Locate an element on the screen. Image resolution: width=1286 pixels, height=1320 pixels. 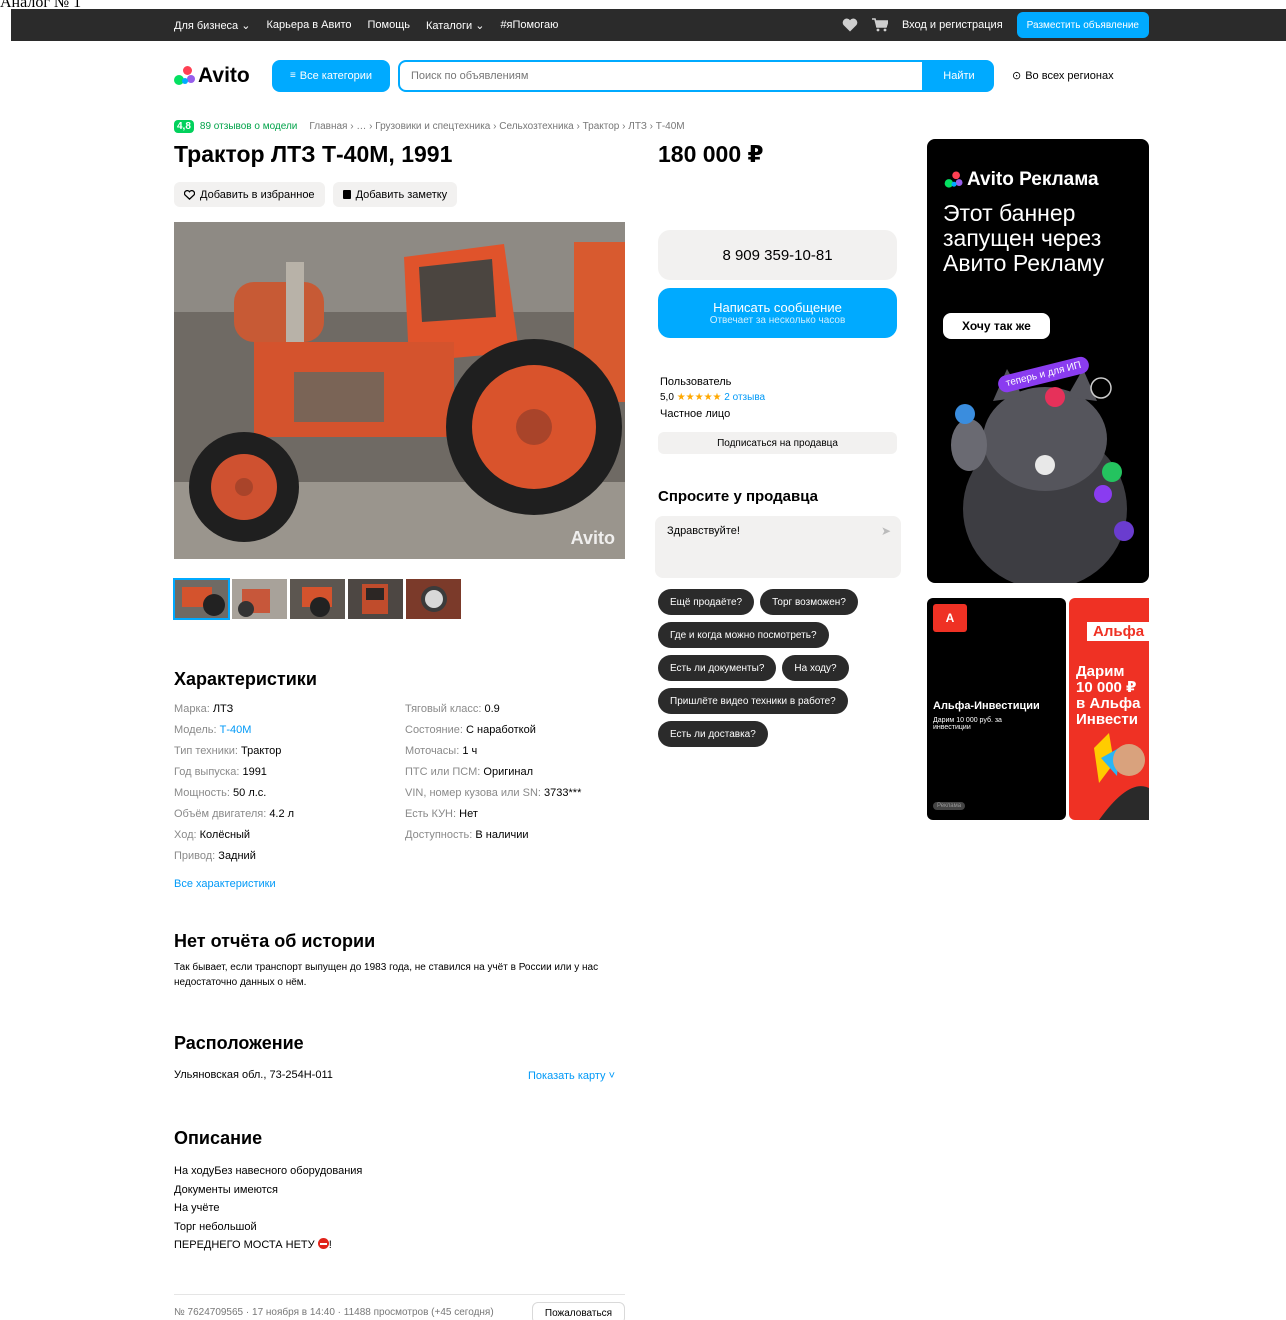
spec-row: Привод: Задний is located at coordinates (215, 856).